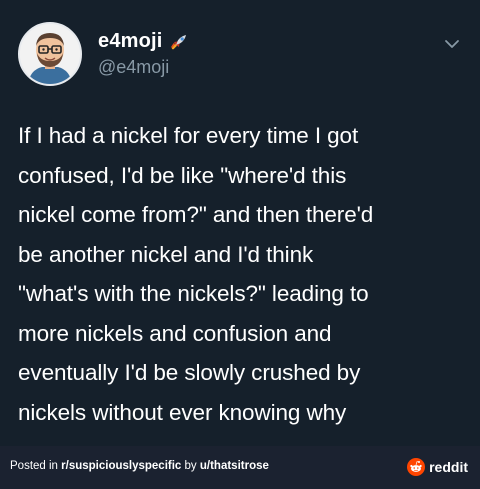 This screenshot has width=480, height=489. I want to click on avatar-illustration, so click(50, 54).